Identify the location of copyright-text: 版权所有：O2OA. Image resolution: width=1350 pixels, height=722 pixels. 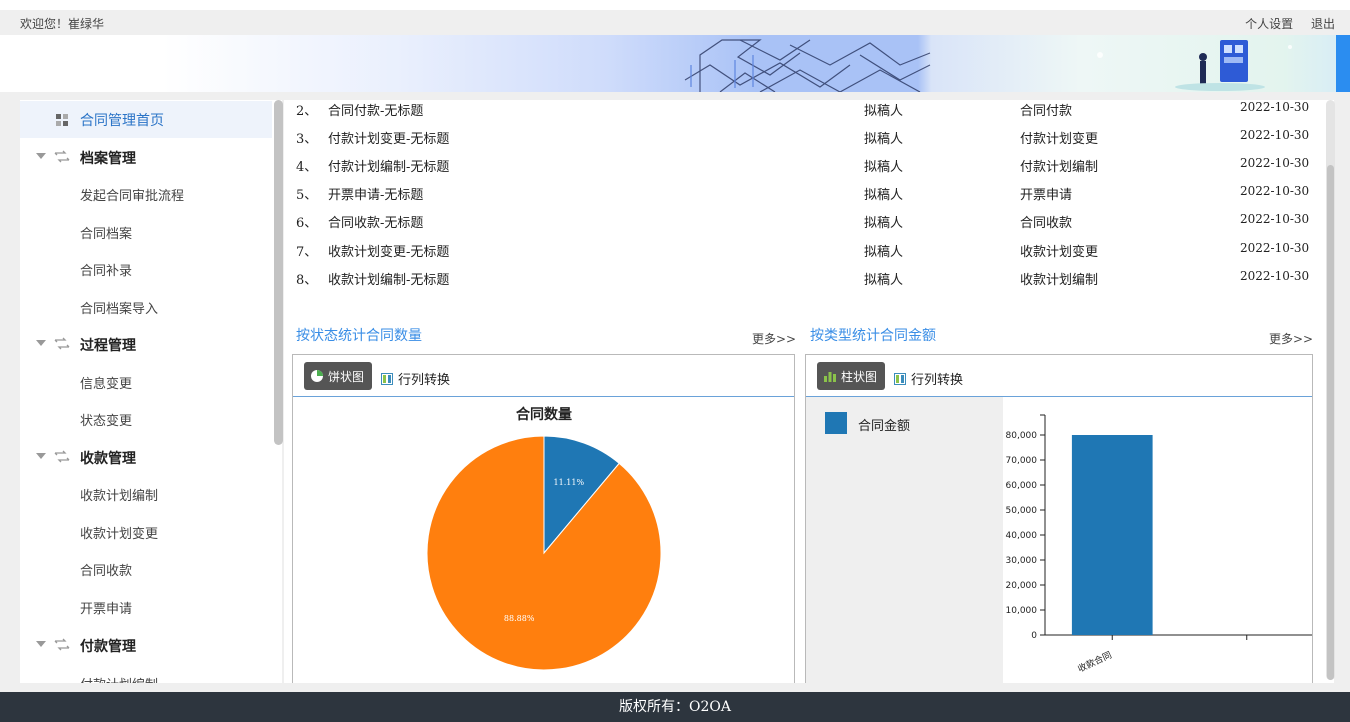
(675, 707).